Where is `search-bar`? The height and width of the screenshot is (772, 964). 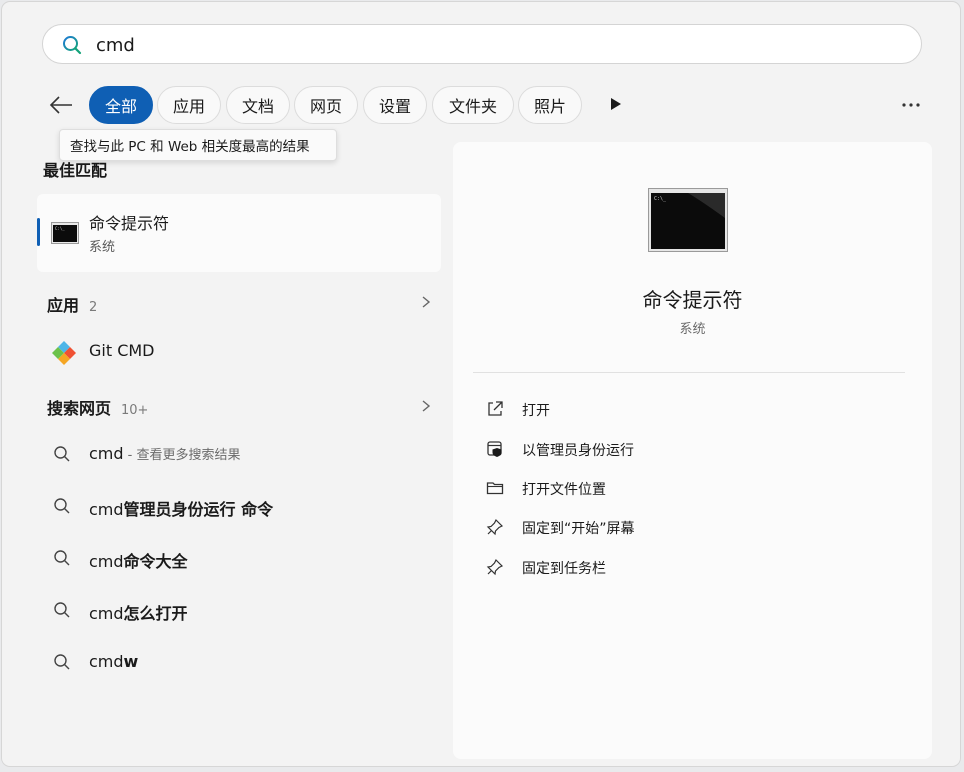 search-bar is located at coordinates (482, 44).